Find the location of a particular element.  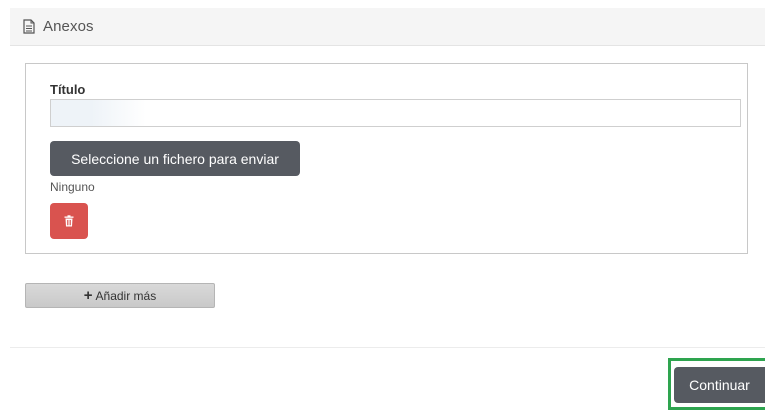

file-status: Ninguno is located at coordinates (72, 187).